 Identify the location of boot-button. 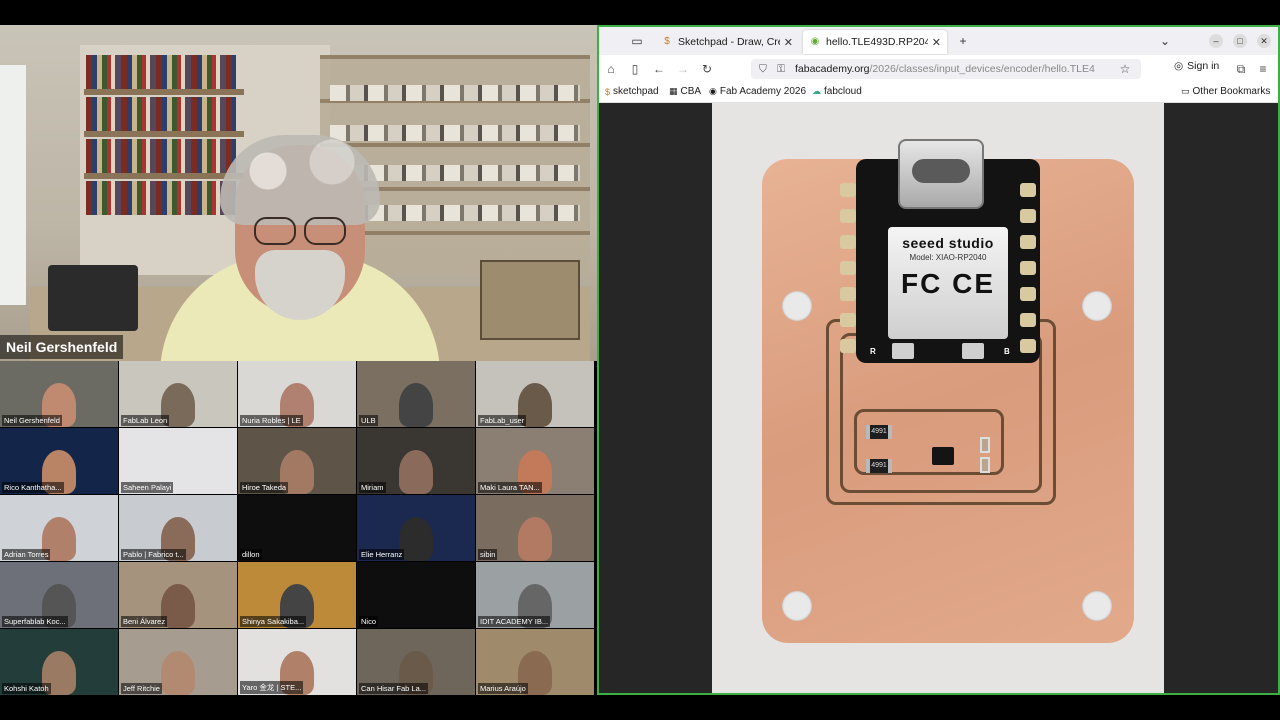
(973, 351).